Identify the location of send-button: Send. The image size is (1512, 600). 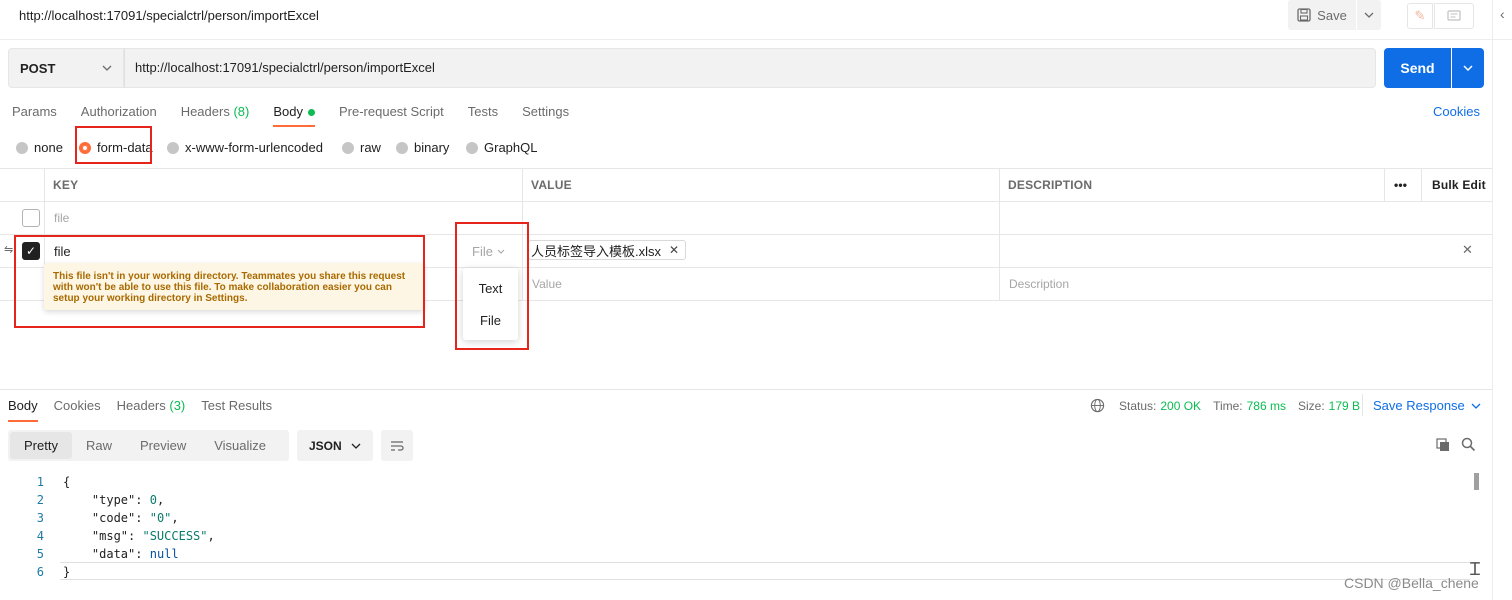
(1417, 68).